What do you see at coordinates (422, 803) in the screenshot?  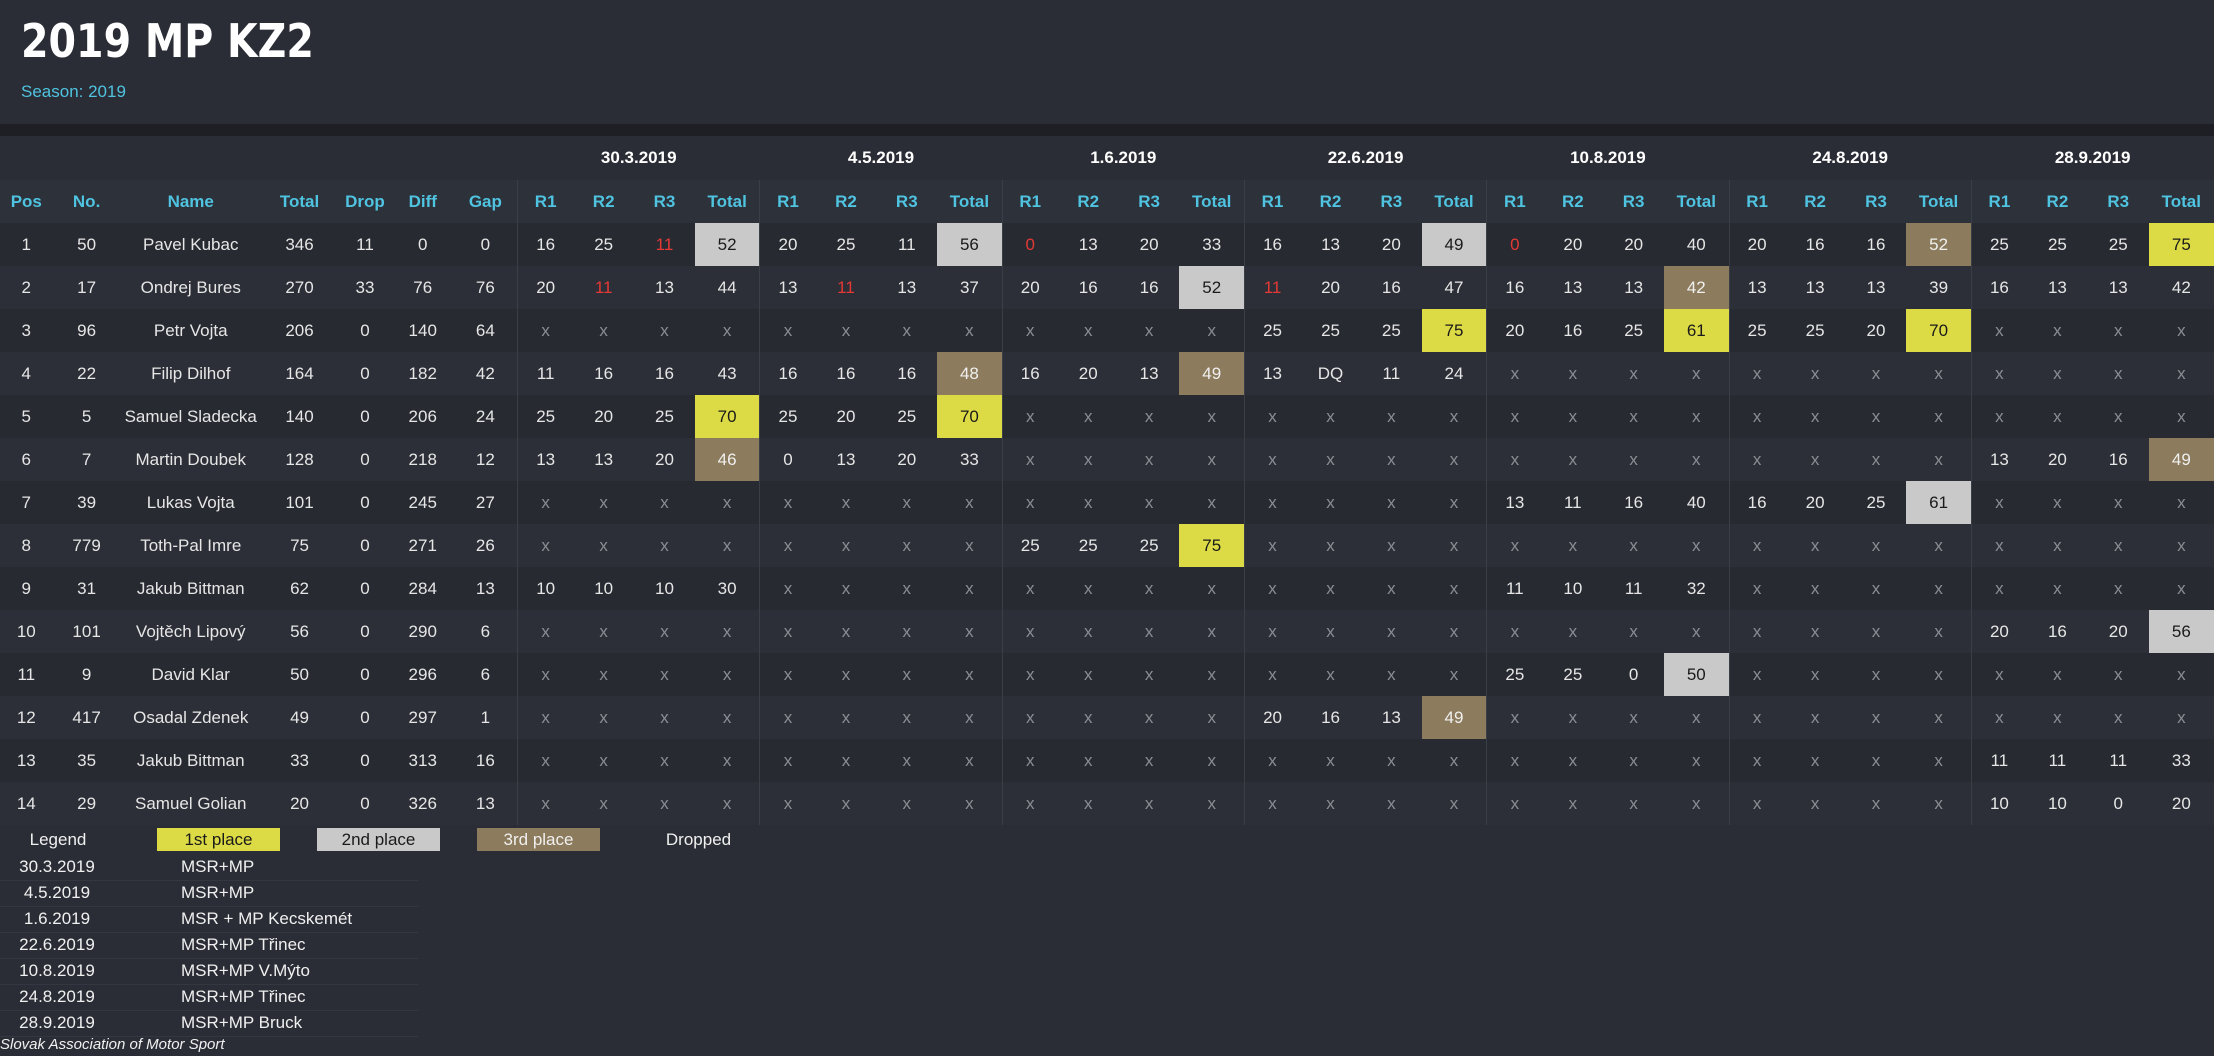 I see `cell-diff: 326` at bounding box center [422, 803].